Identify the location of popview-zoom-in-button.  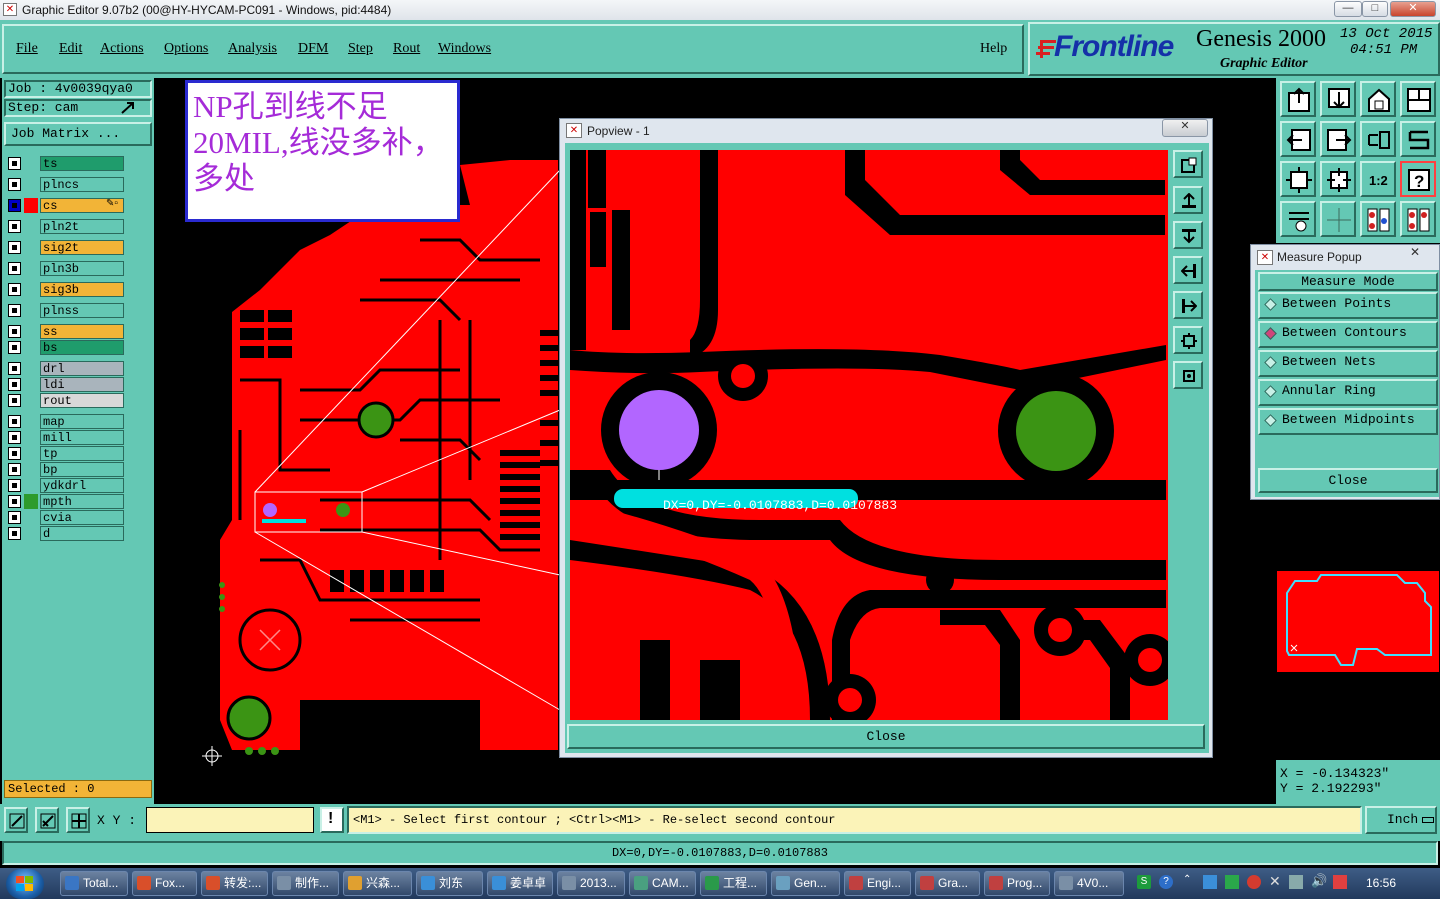
(1188, 164).